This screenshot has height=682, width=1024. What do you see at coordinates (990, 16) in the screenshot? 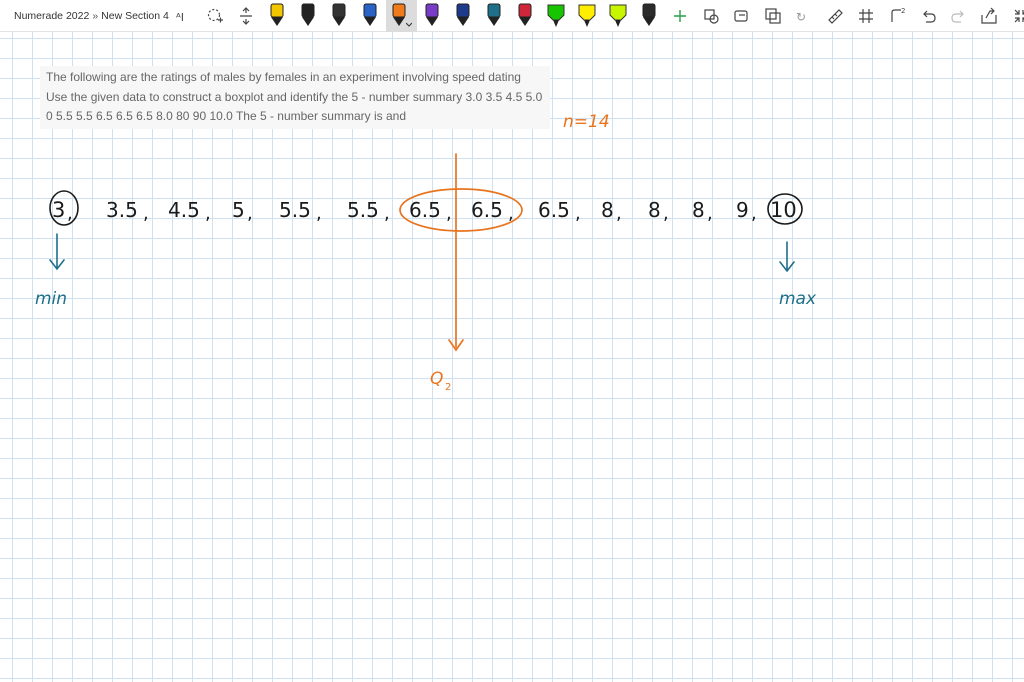
I see `convert-icon` at bounding box center [990, 16].